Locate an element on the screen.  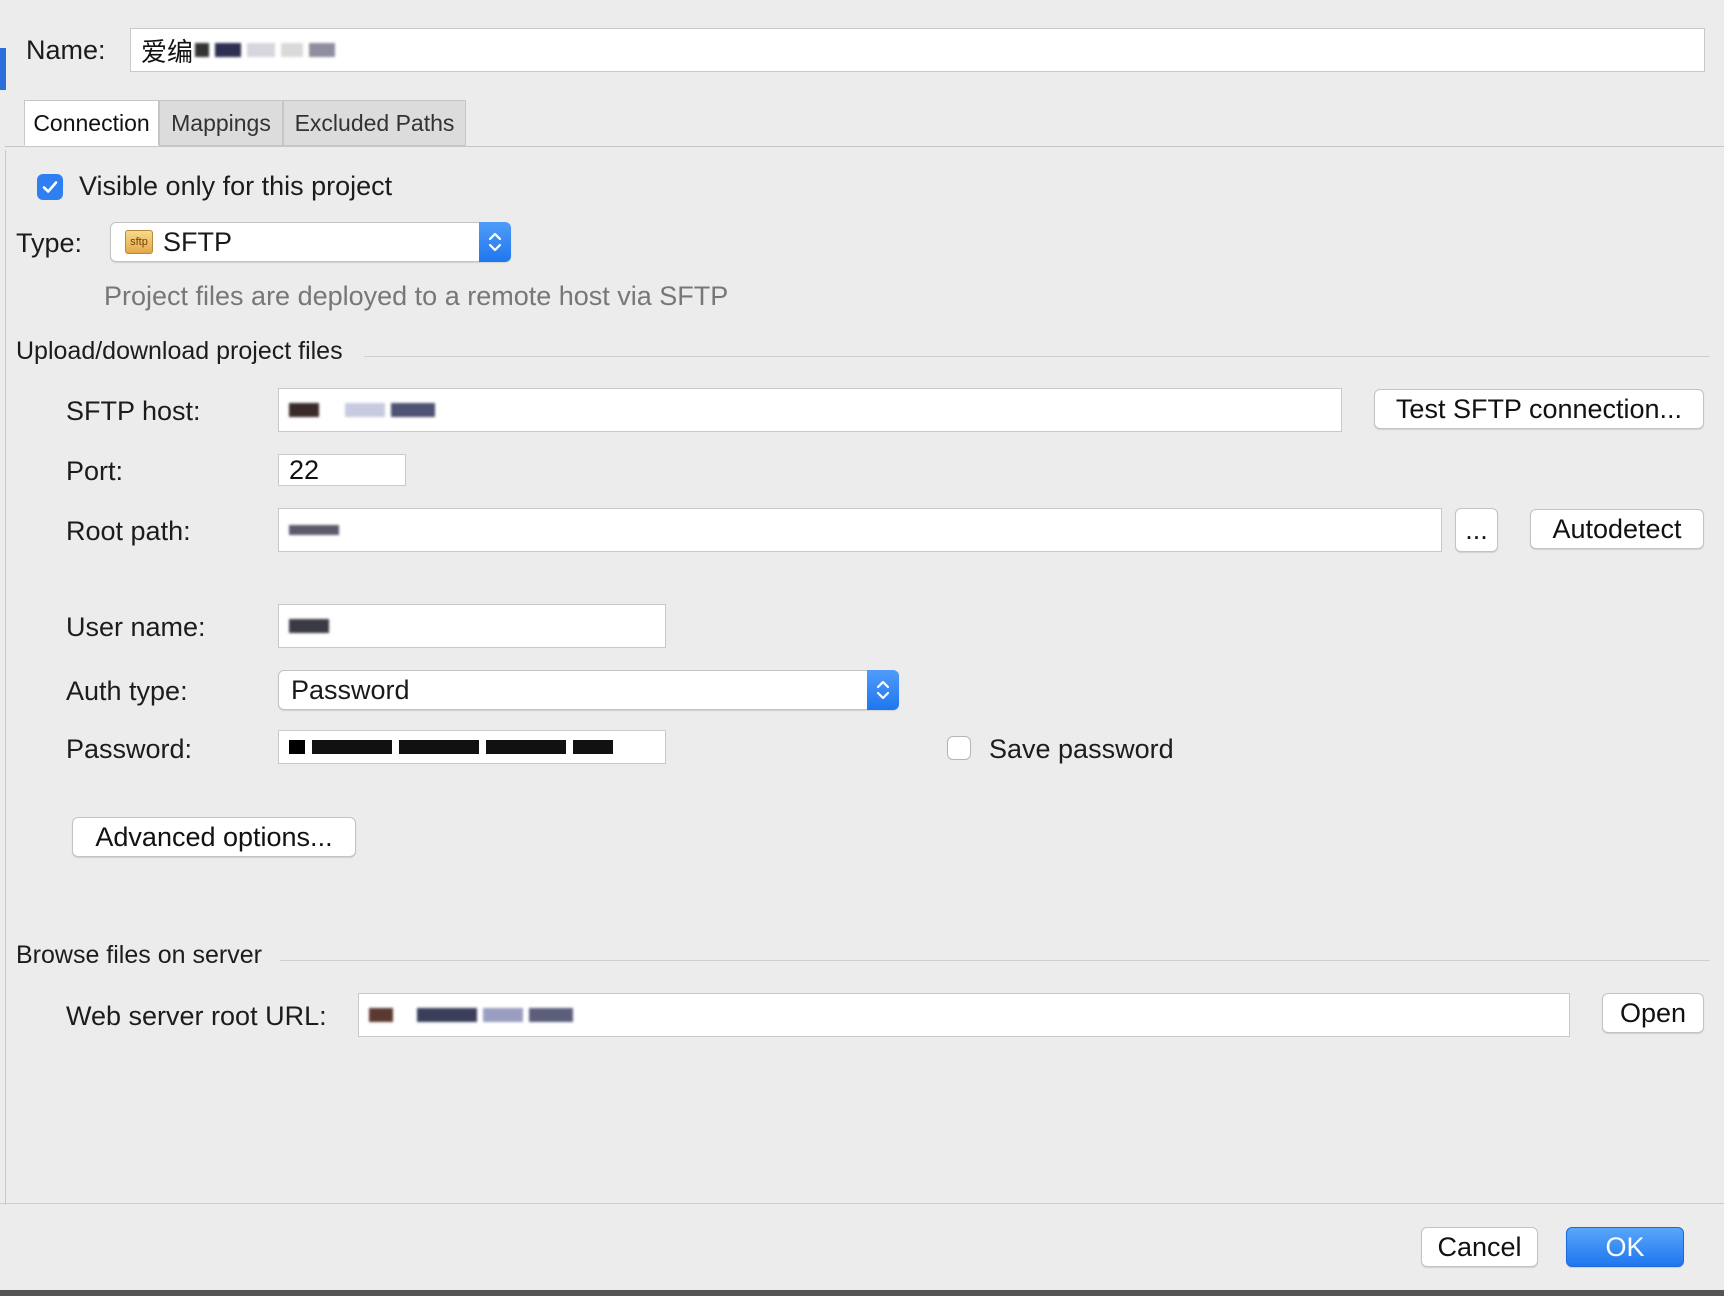
checkmark-icon is located at coordinates (50, 187).